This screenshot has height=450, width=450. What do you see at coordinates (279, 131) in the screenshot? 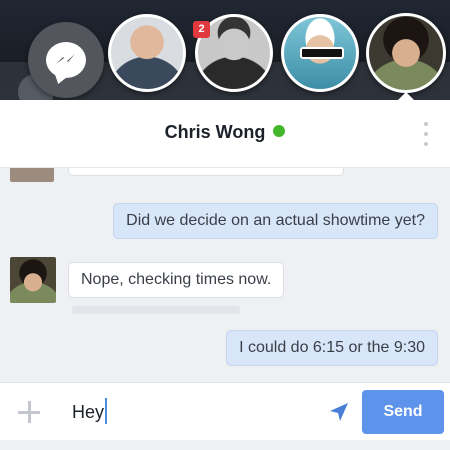
I see `online-status-dot` at bounding box center [279, 131].